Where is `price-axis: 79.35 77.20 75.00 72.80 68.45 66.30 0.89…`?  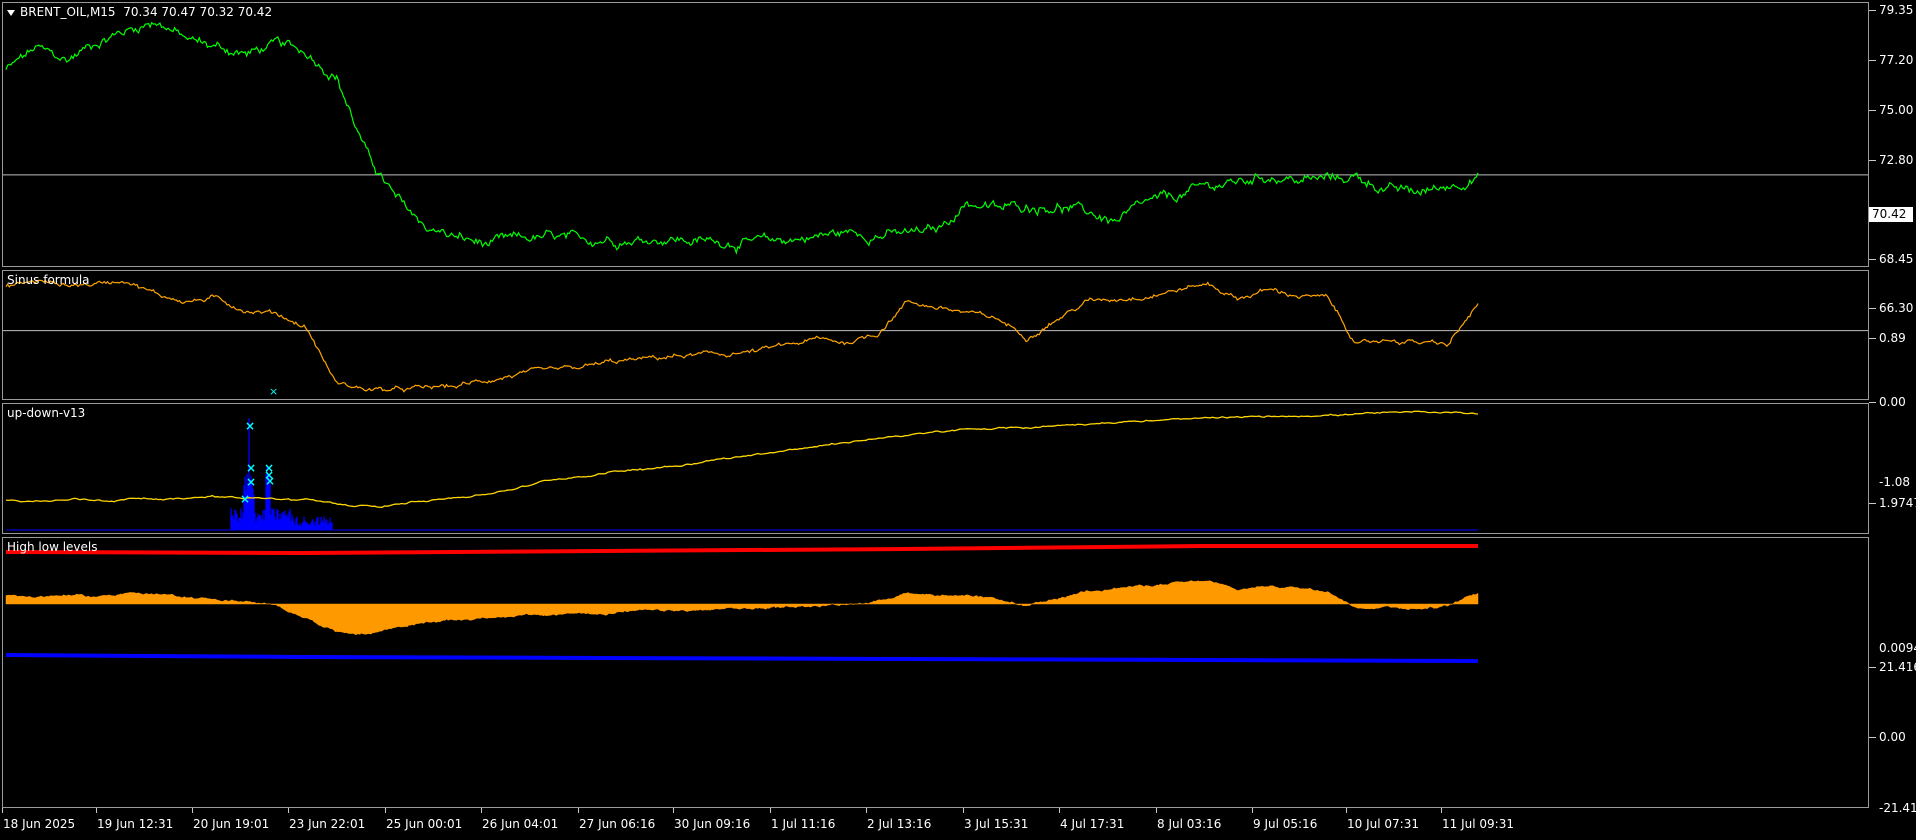
price-axis: 79.35 77.20 75.00 72.80 68.45 66.30 0.89… is located at coordinates (1892, 420).